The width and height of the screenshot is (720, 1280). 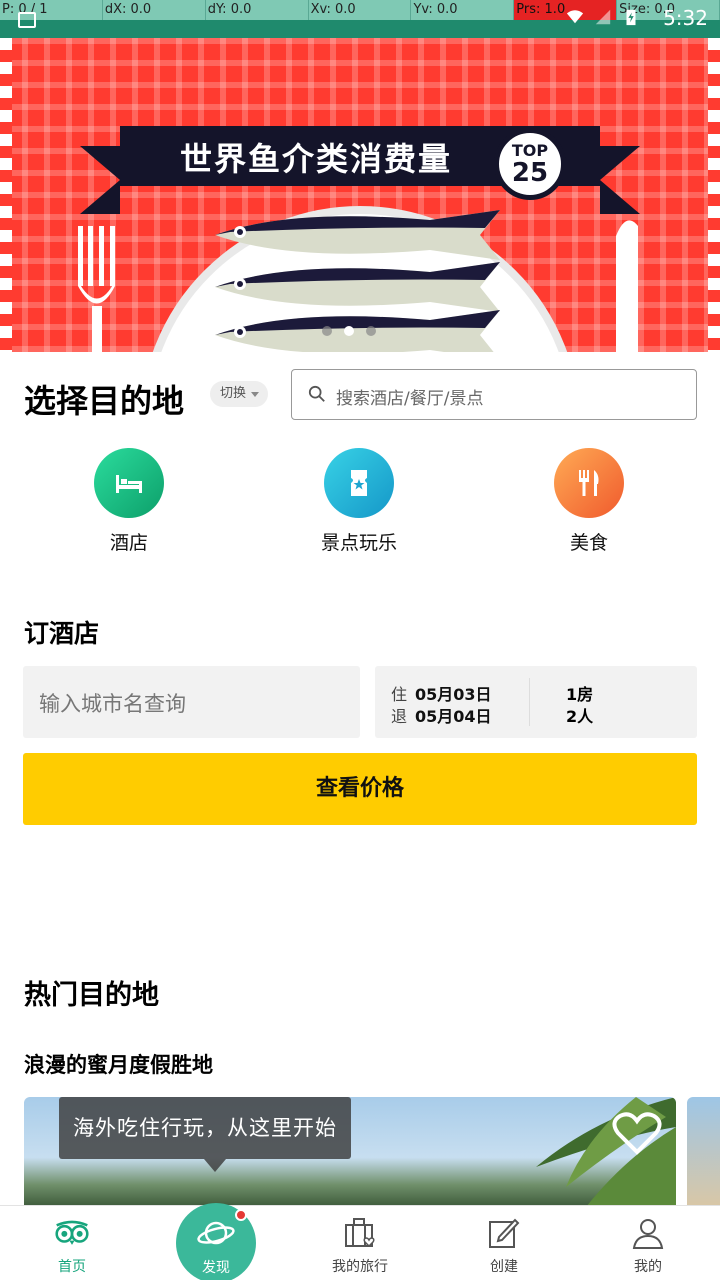 I want to click on top-badge: TOP 25, so click(x=530, y=164).